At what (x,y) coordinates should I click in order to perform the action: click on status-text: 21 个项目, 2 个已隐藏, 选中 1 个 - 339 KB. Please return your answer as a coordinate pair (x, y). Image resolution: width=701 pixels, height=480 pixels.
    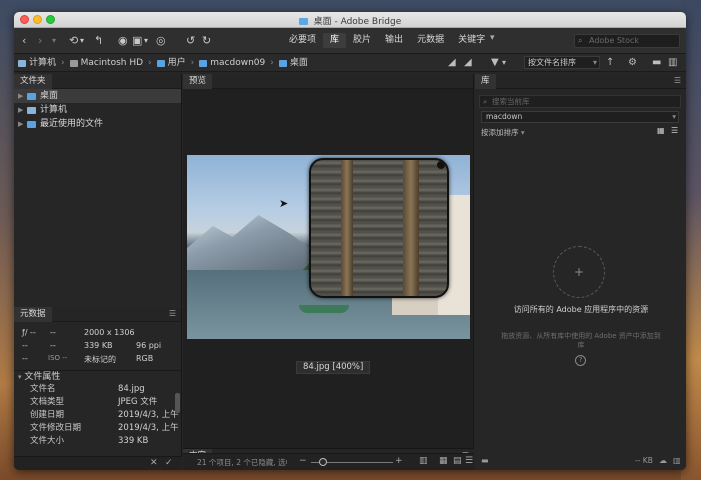
    Looking at the image, I should click on (242, 462).